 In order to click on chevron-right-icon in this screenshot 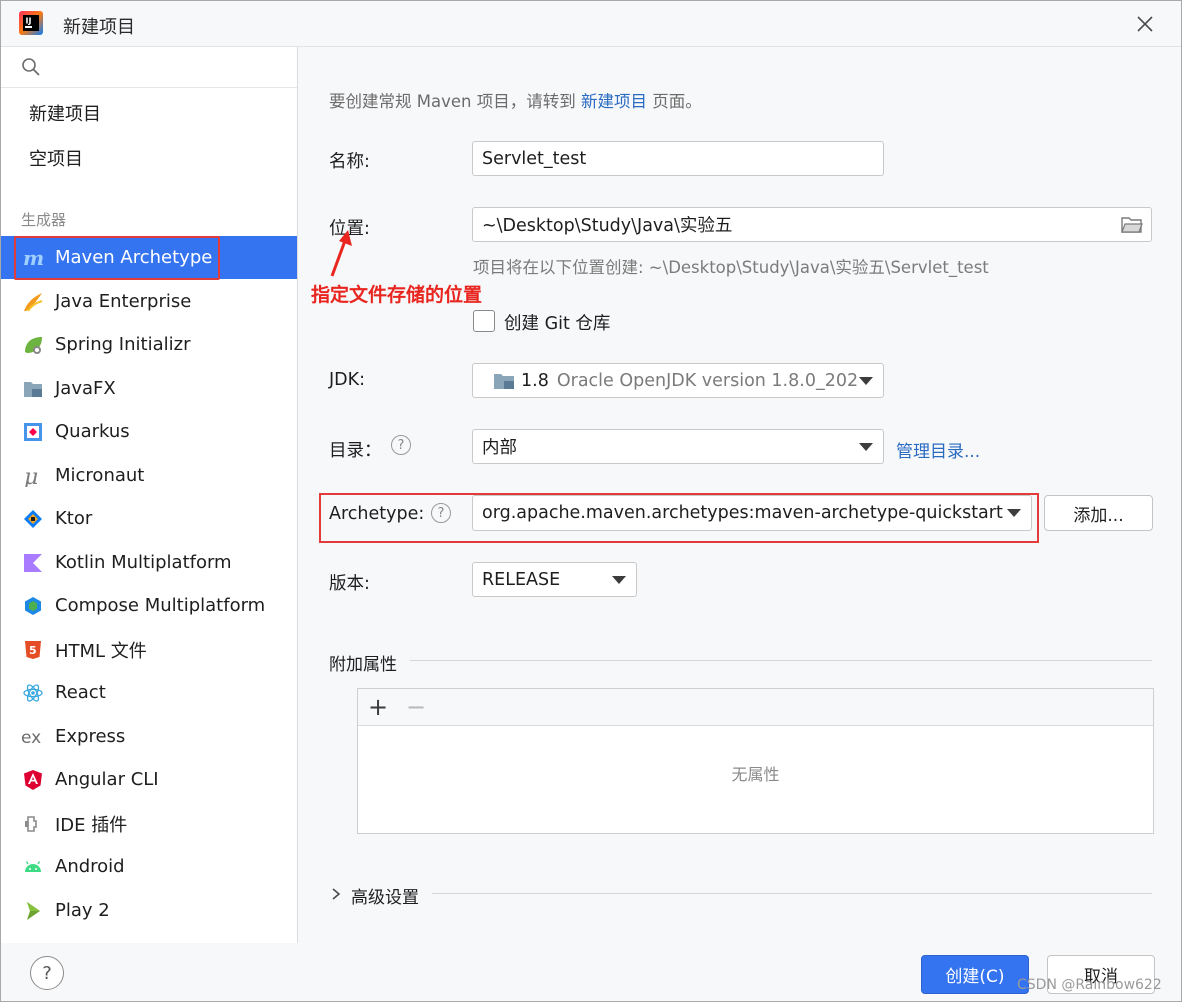, I will do `click(336, 894)`.